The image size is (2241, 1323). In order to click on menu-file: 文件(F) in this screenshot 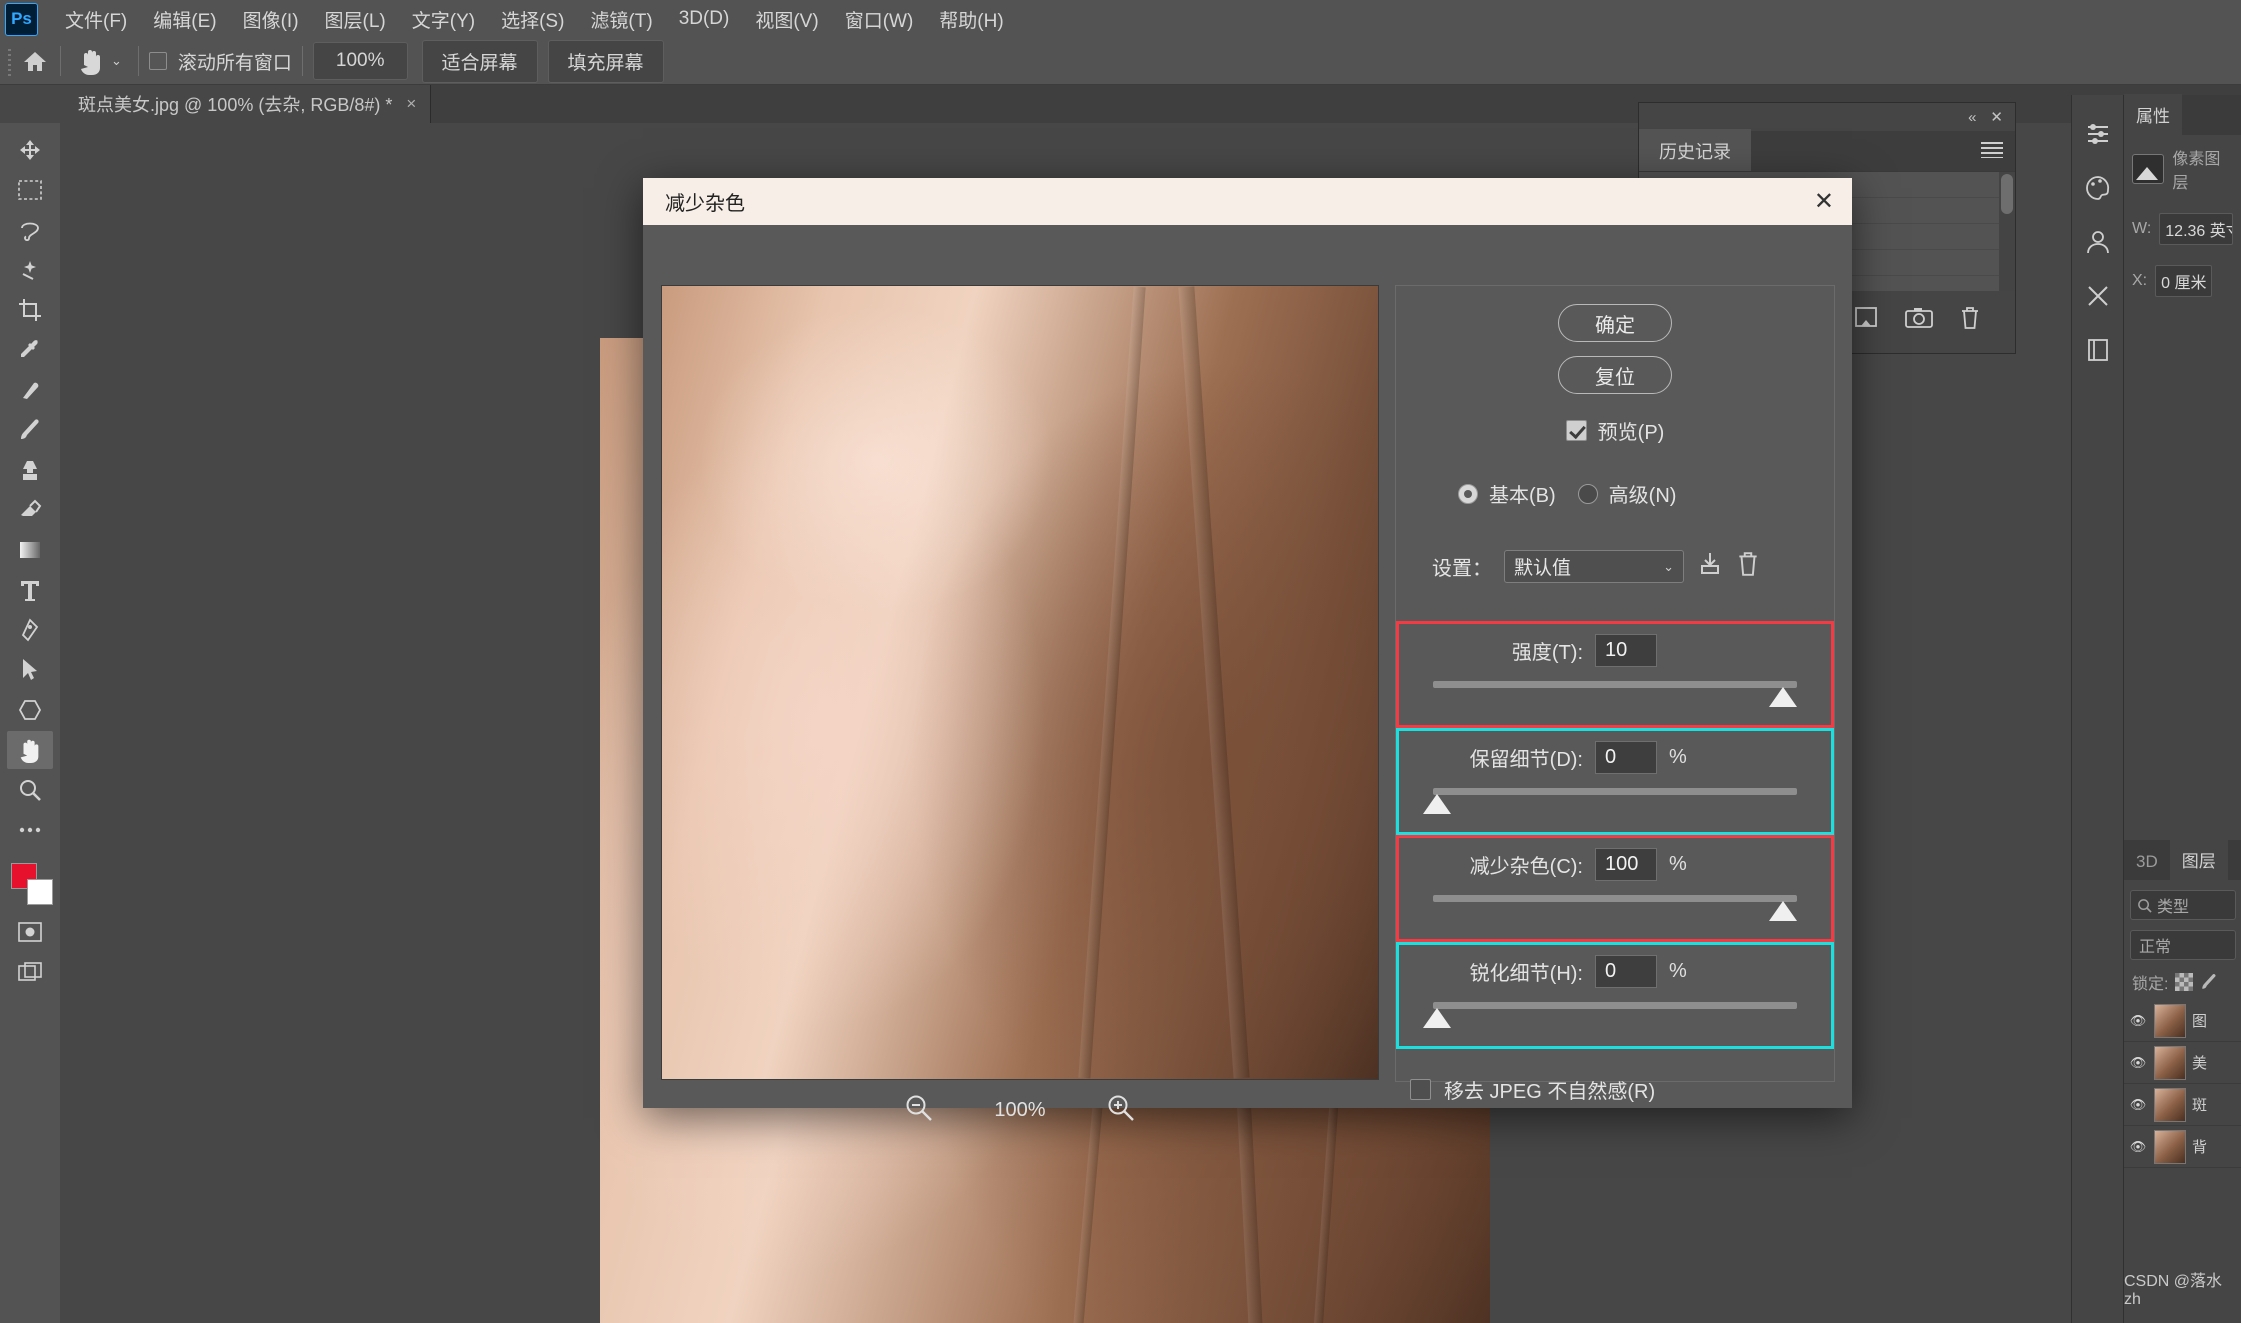, I will do `click(96, 19)`.